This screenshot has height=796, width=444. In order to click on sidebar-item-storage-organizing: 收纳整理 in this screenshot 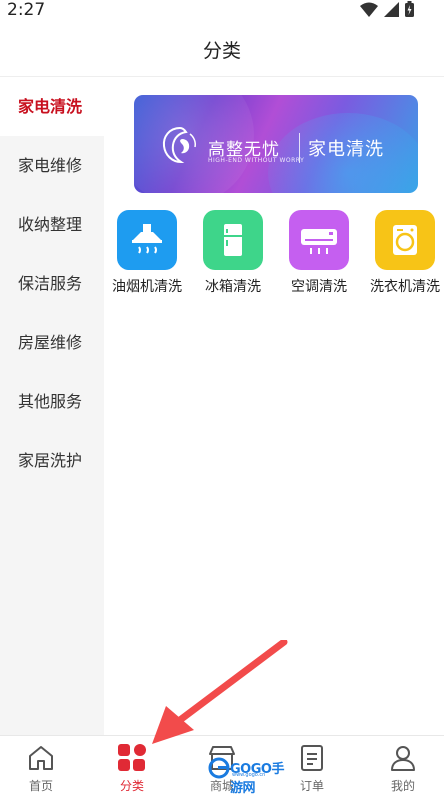, I will do `click(52, 224)`.